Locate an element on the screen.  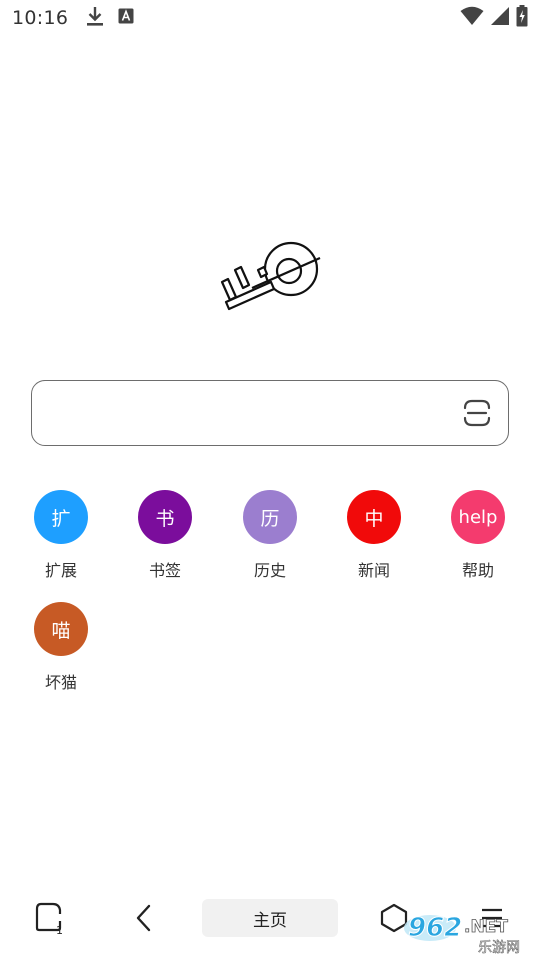
shortcut-help: help 帮助 is located at coordinates (478, 535).